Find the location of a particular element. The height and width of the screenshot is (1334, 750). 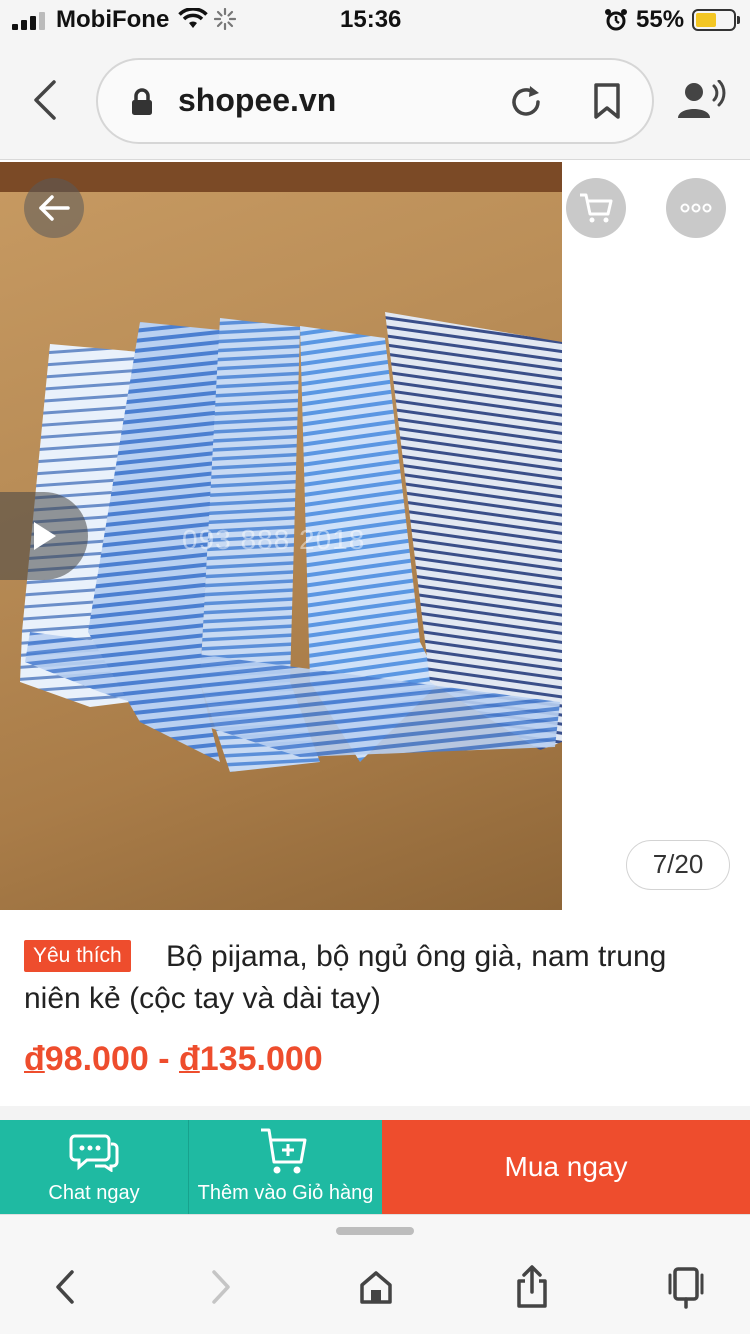

add-to-cart-button: Thêm vào Giỏ hàng is located at coordinates (285, 1167).